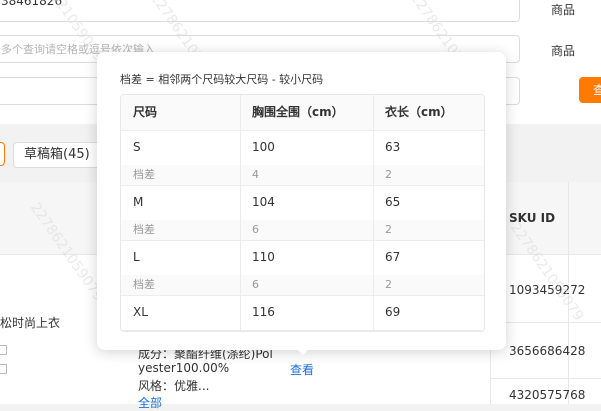 The image size is (601, 411). I want to click on size-table-cell: 67, so click(393, 257).